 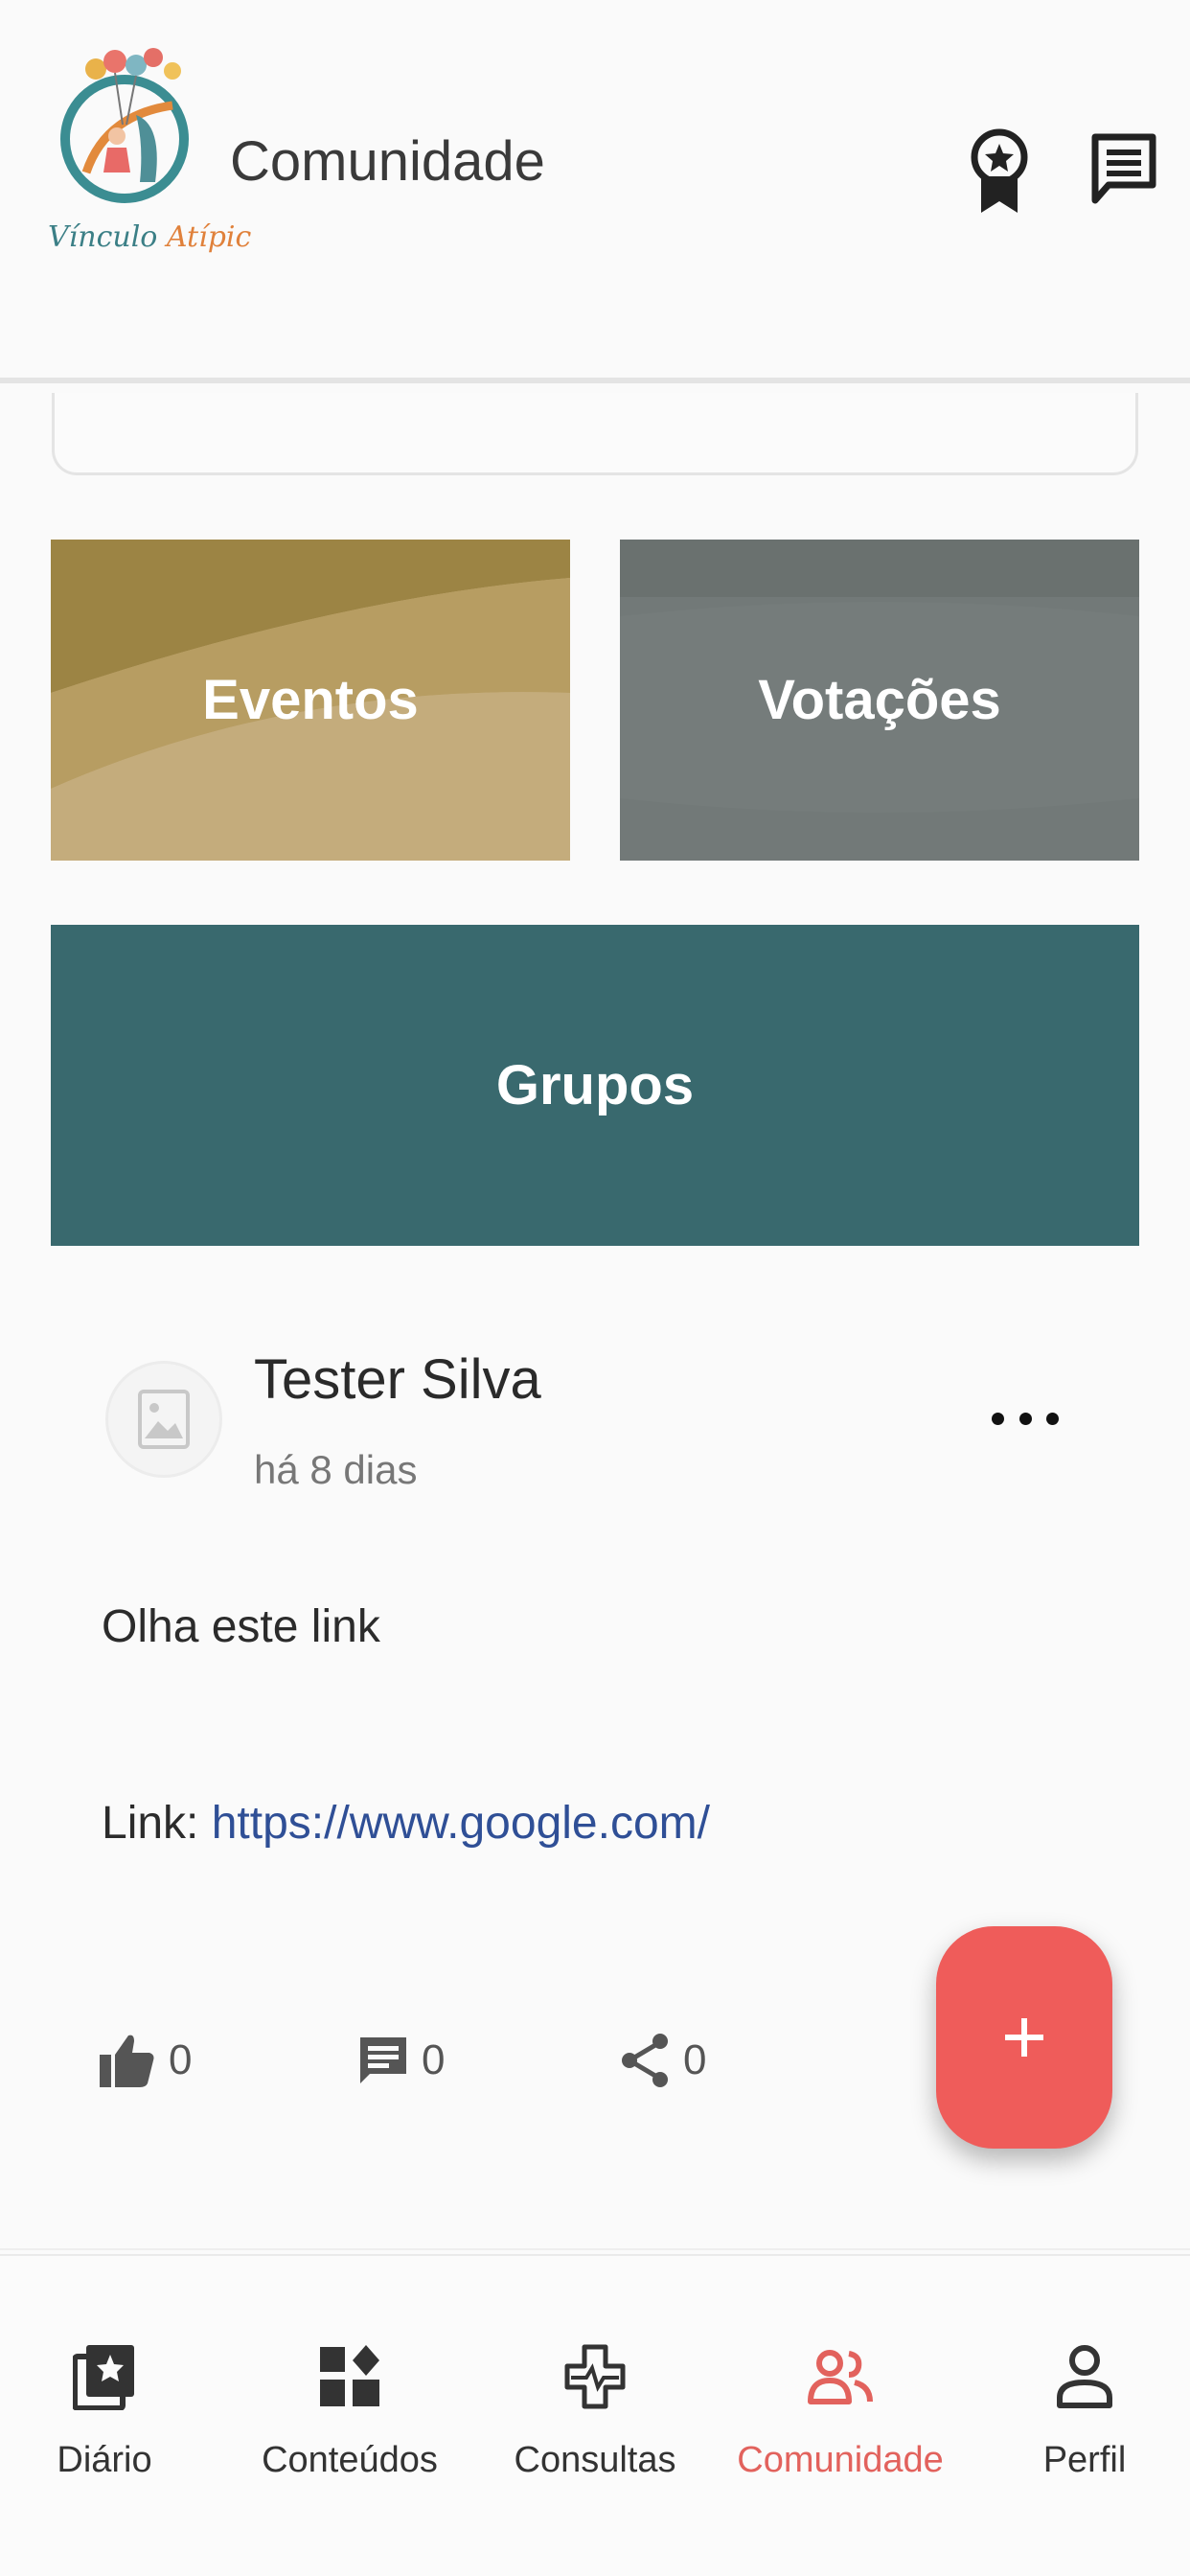 I want to click on logo-text-accent: Atípic, so click(x=209, y=237).